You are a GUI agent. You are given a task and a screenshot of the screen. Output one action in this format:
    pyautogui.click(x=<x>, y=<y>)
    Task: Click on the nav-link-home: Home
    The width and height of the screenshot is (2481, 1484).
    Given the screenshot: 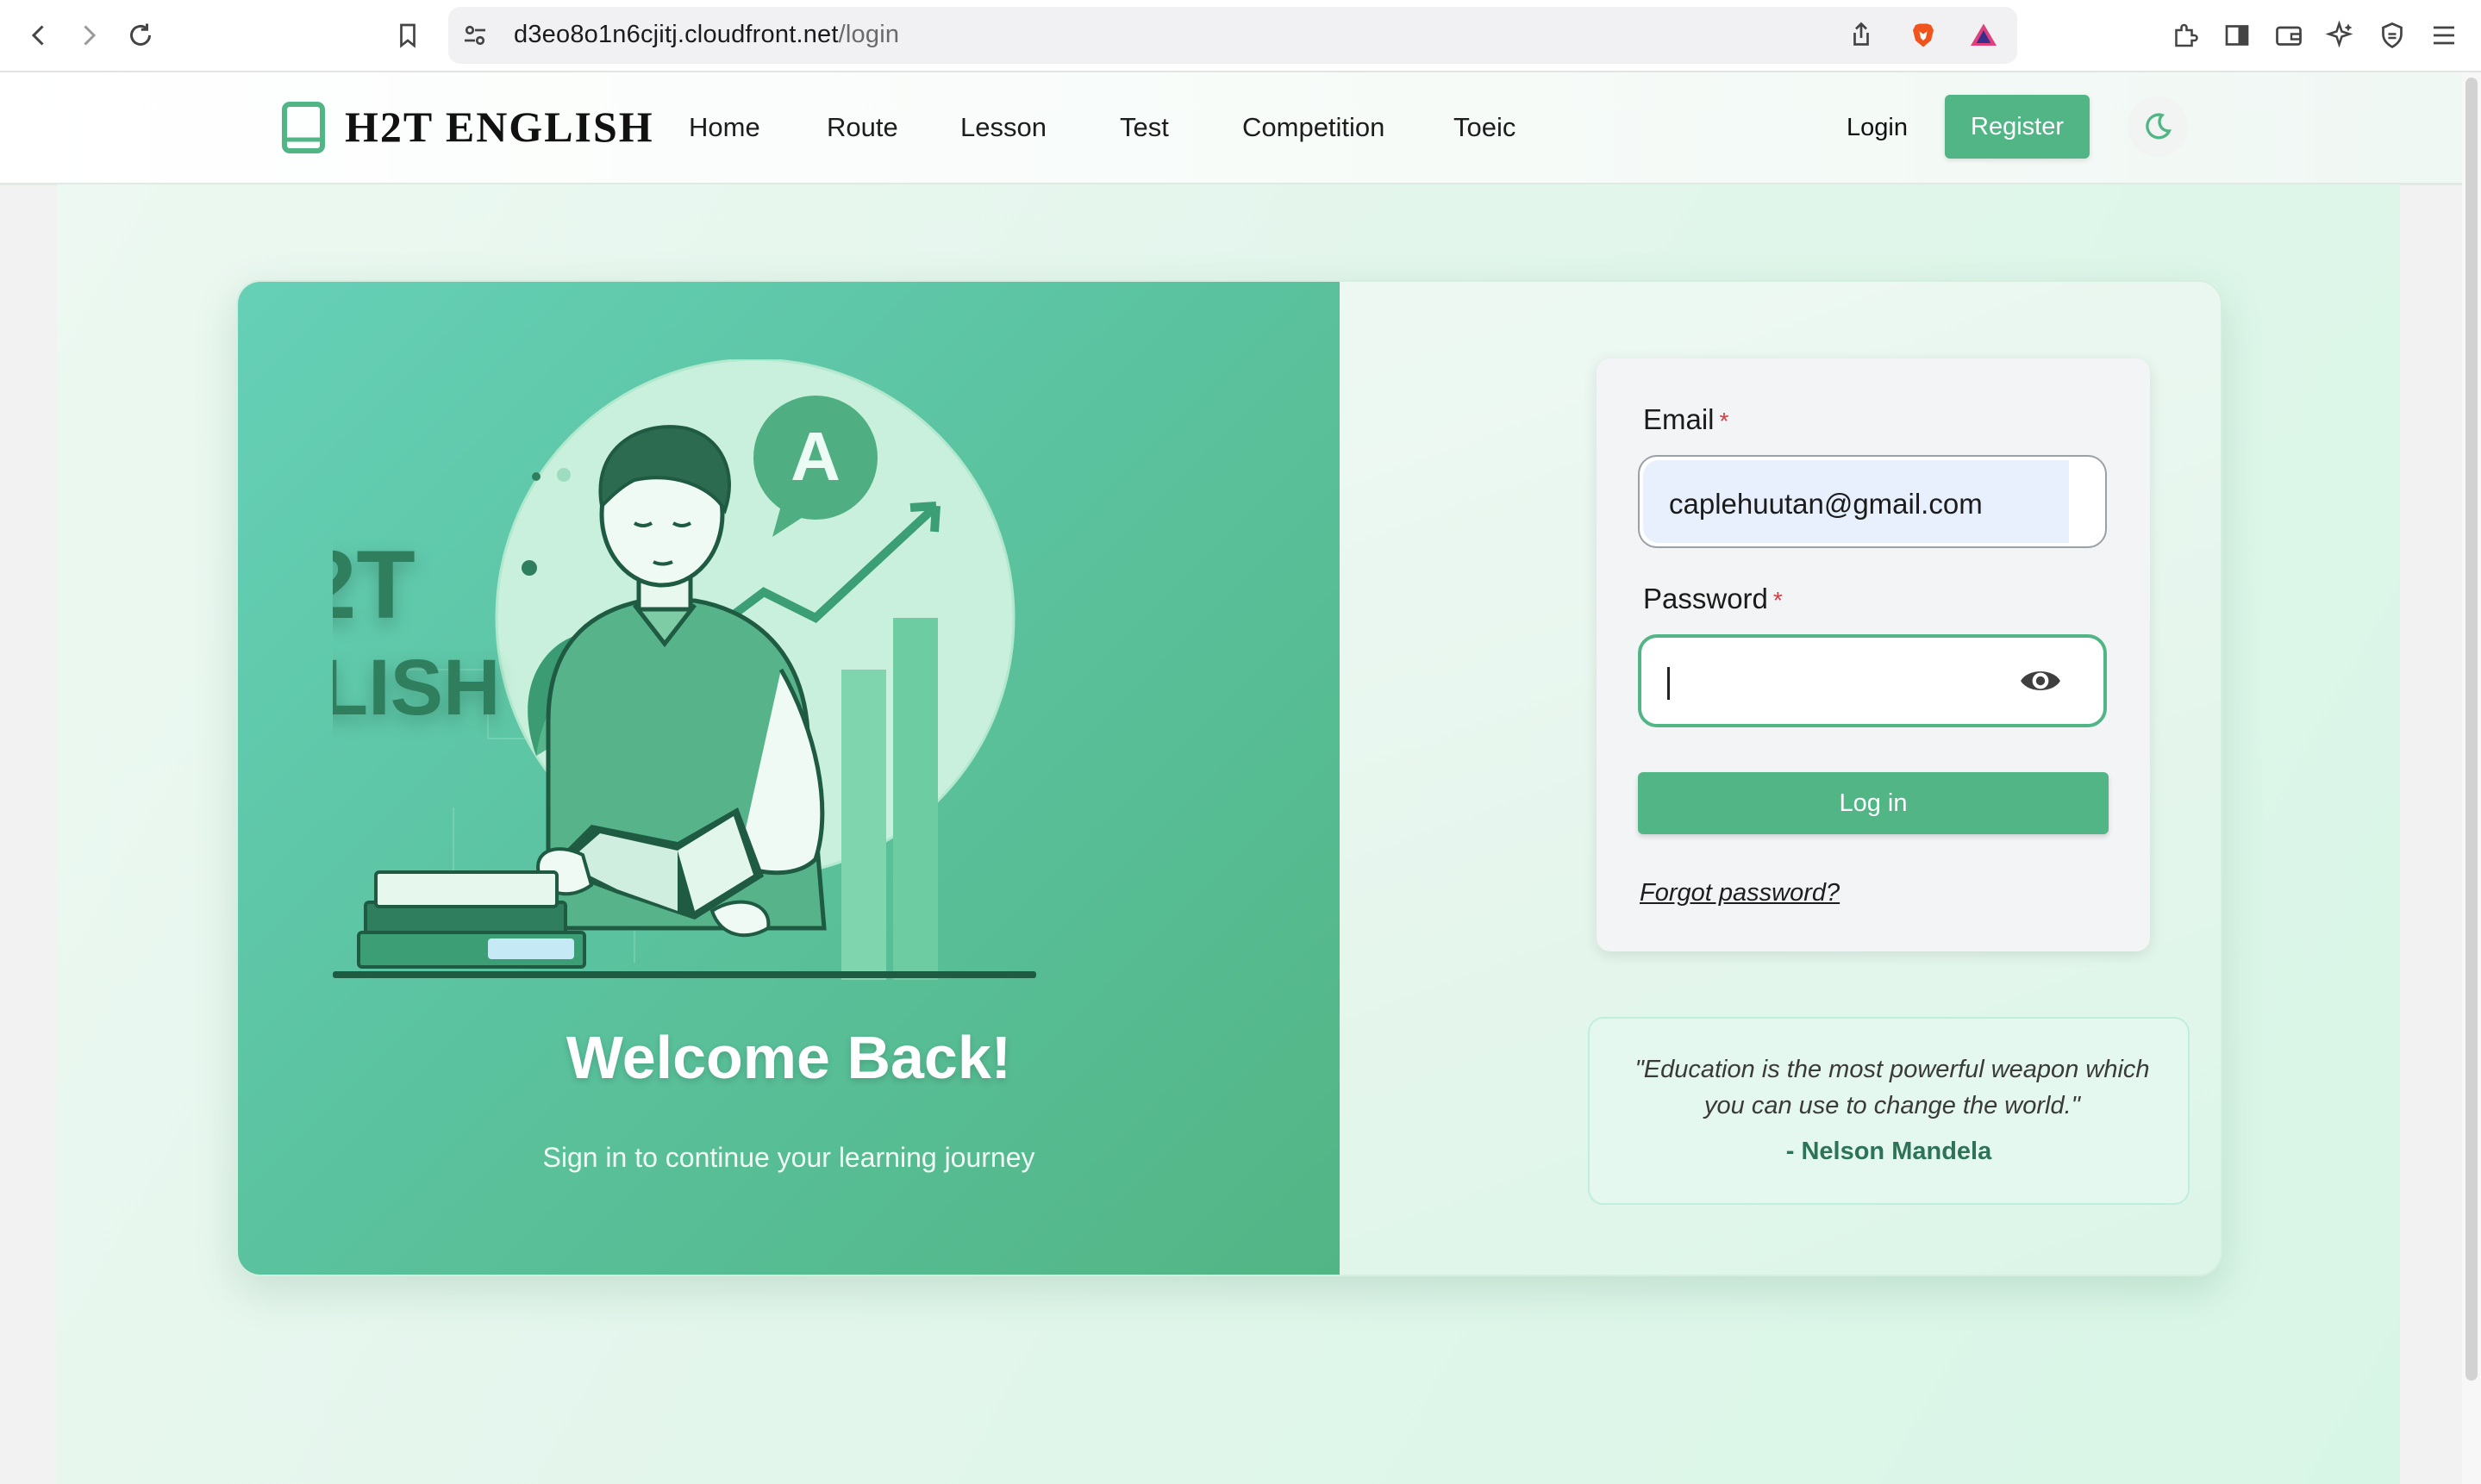 What is the action you would take?
    pyautogui.click(x=724, y=128)
    